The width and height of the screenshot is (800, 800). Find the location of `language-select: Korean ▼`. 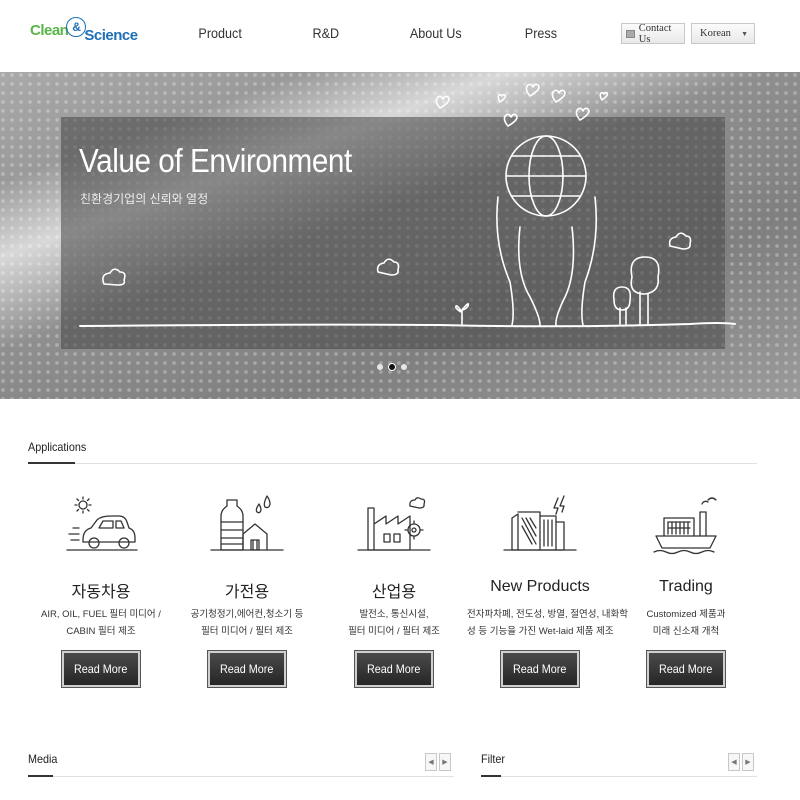

language-select: Korean ▼ is located at coordinates (723, 33).